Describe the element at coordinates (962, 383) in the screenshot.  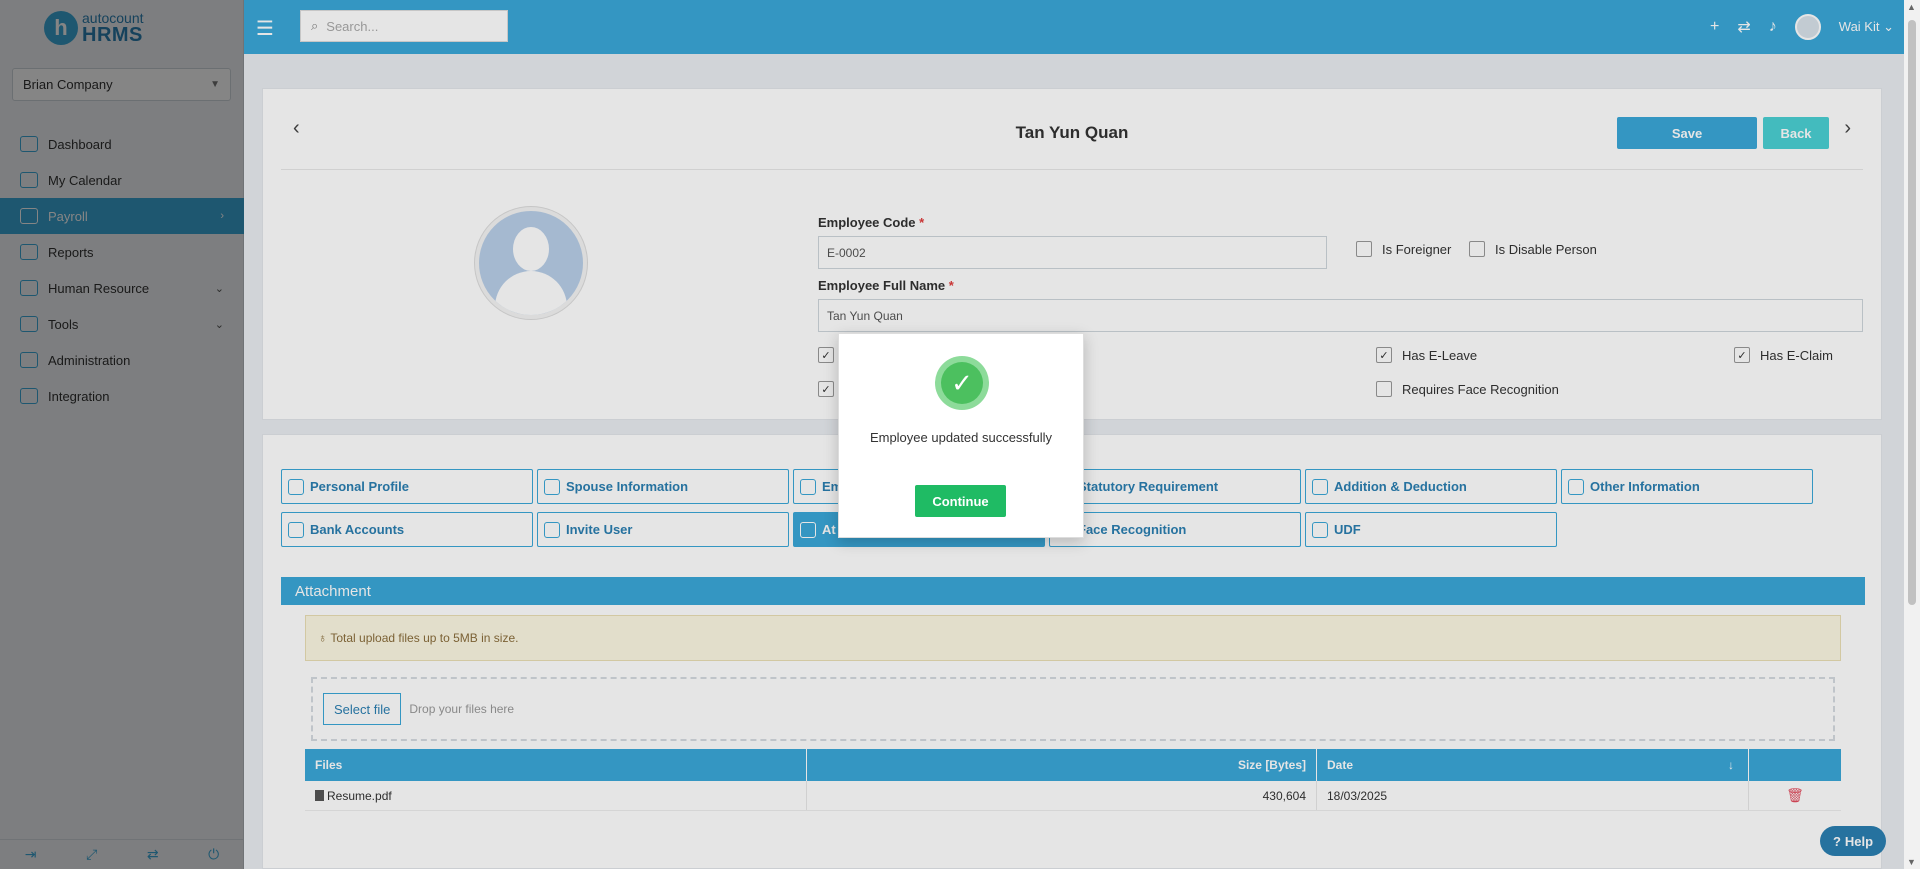
I see `success-check-icon: ✓` at that location.